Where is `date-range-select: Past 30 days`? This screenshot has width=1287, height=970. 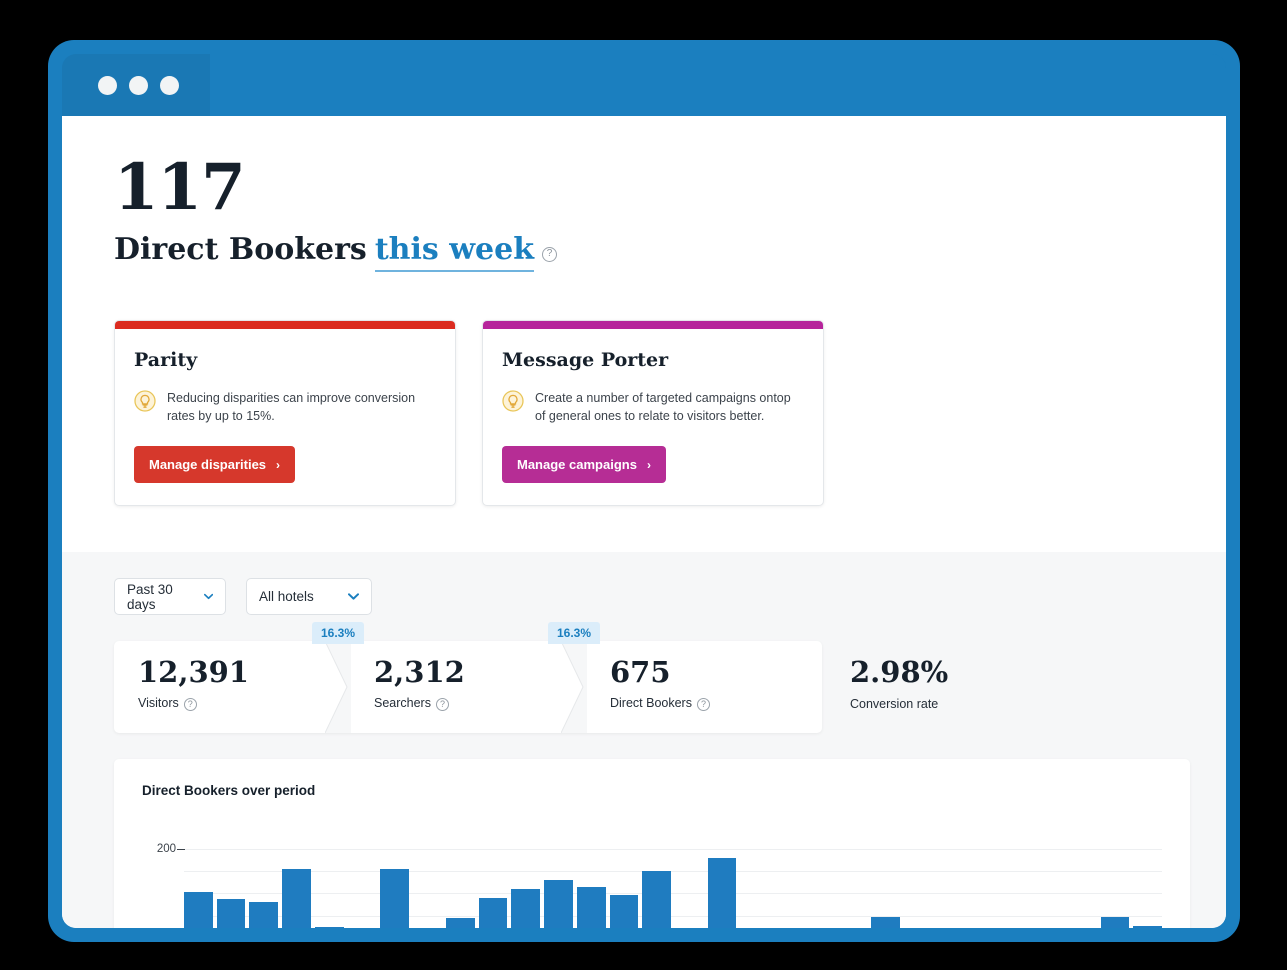
date-range-select: Past 30 days is located at coordinates (170, 597).